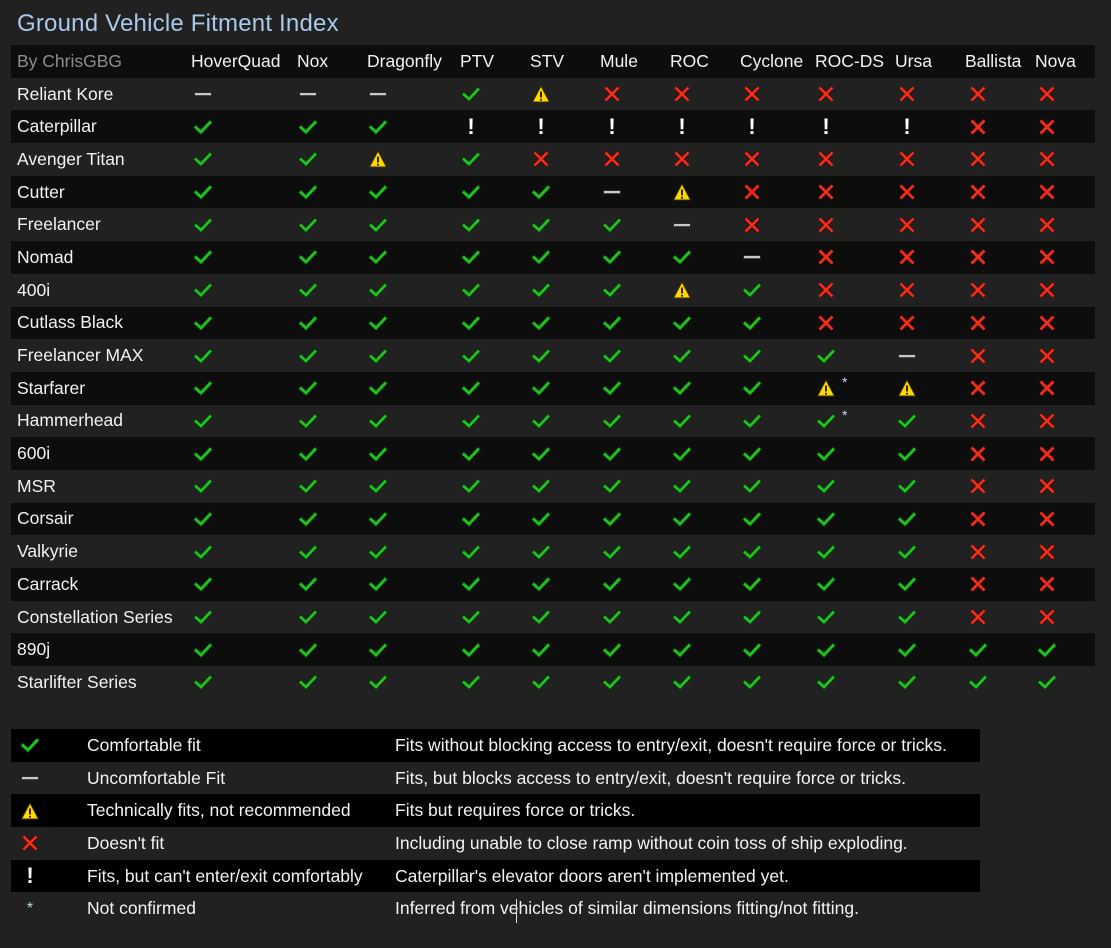  Describe the element at coordinates (225, 875) in the screenshot. I see `legend-name: Fits, but can't enter/exit comfortably` at that location.